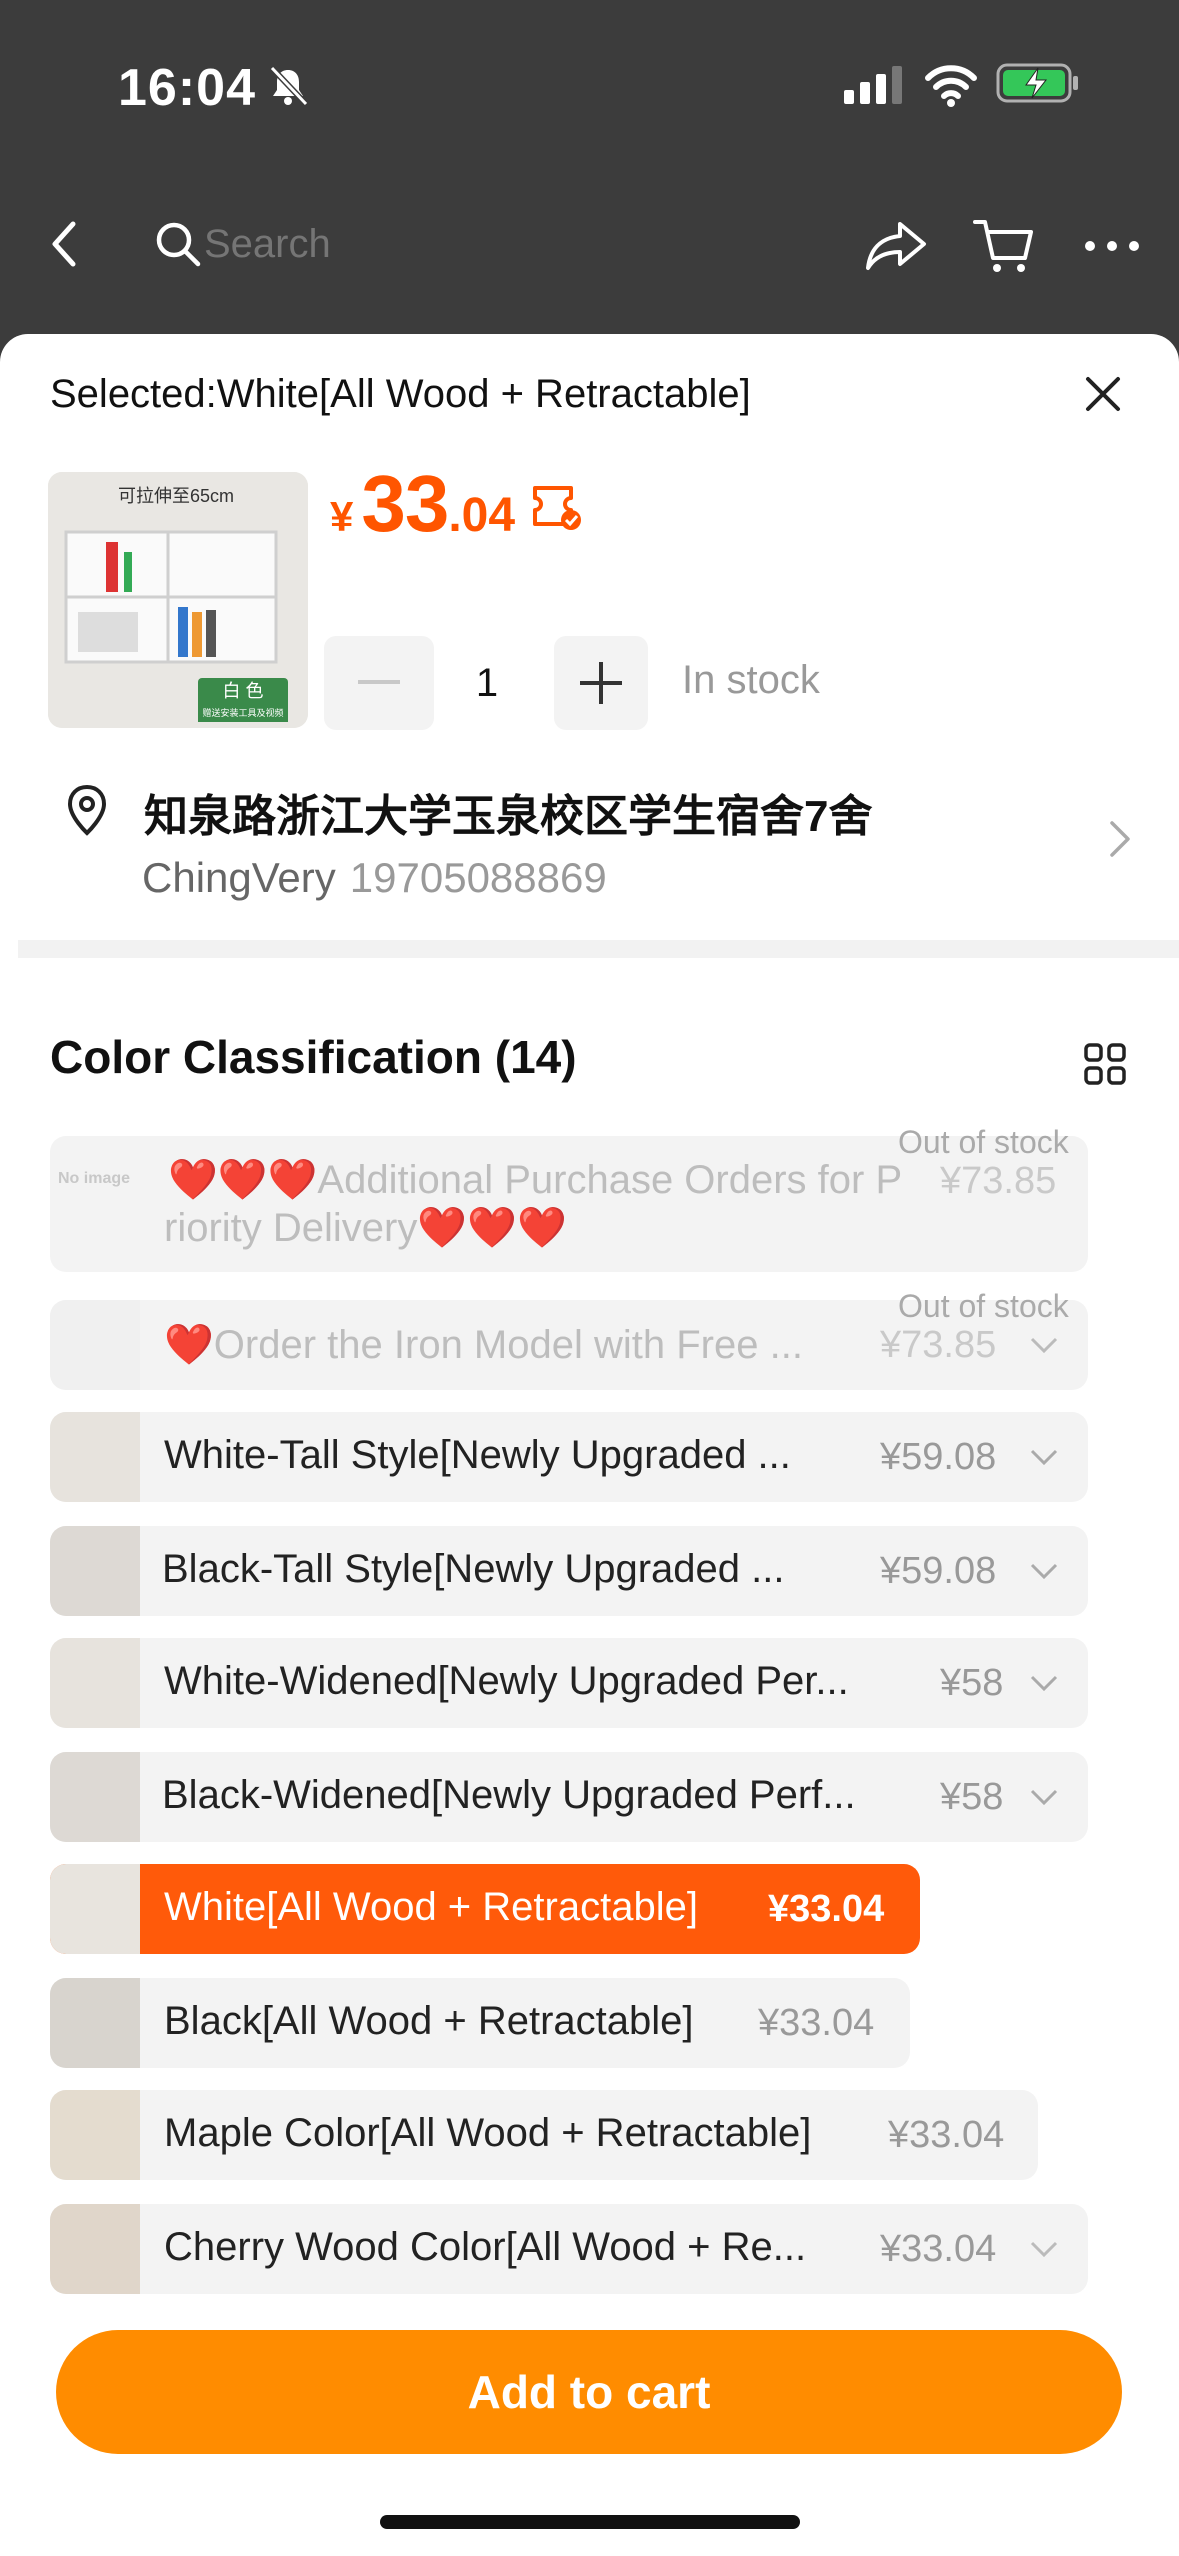 This screenshot has height=2556, width=1179. What do you see at coordinates (873, 85) in the screenshot?
I see `signal-icon` at bounding box center [873, 85].